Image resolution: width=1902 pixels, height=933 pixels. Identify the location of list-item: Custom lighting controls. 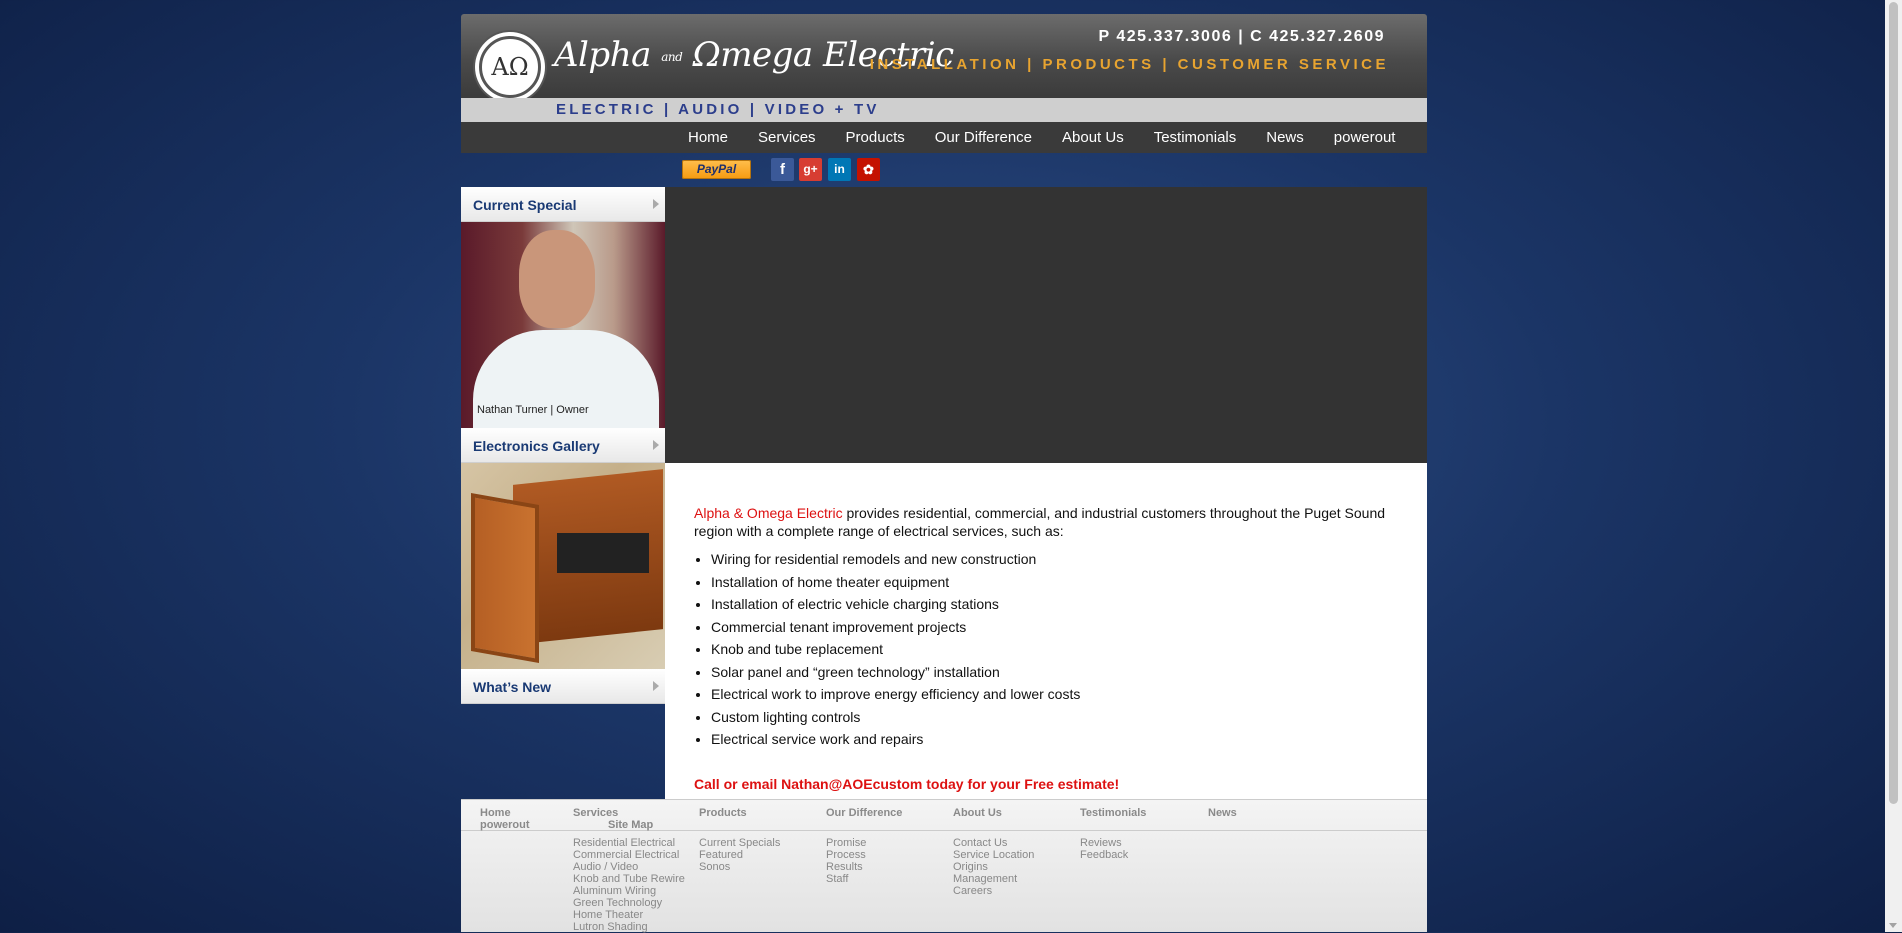
(895, 717).